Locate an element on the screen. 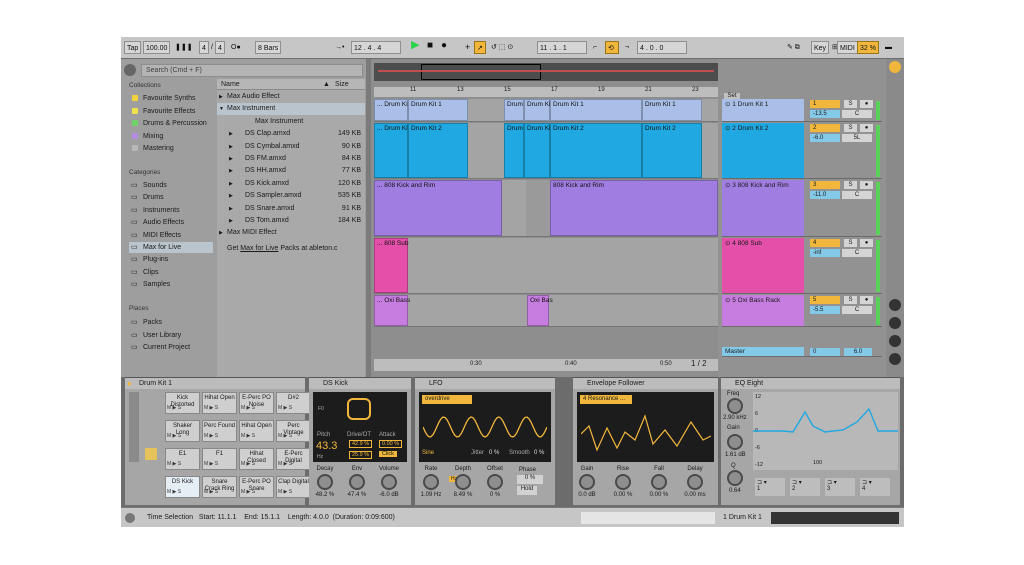 This screenshot has width=1024, height=565. capture-icon: ↺ ⬚ ⊙ is located at coordinates (502, 47).